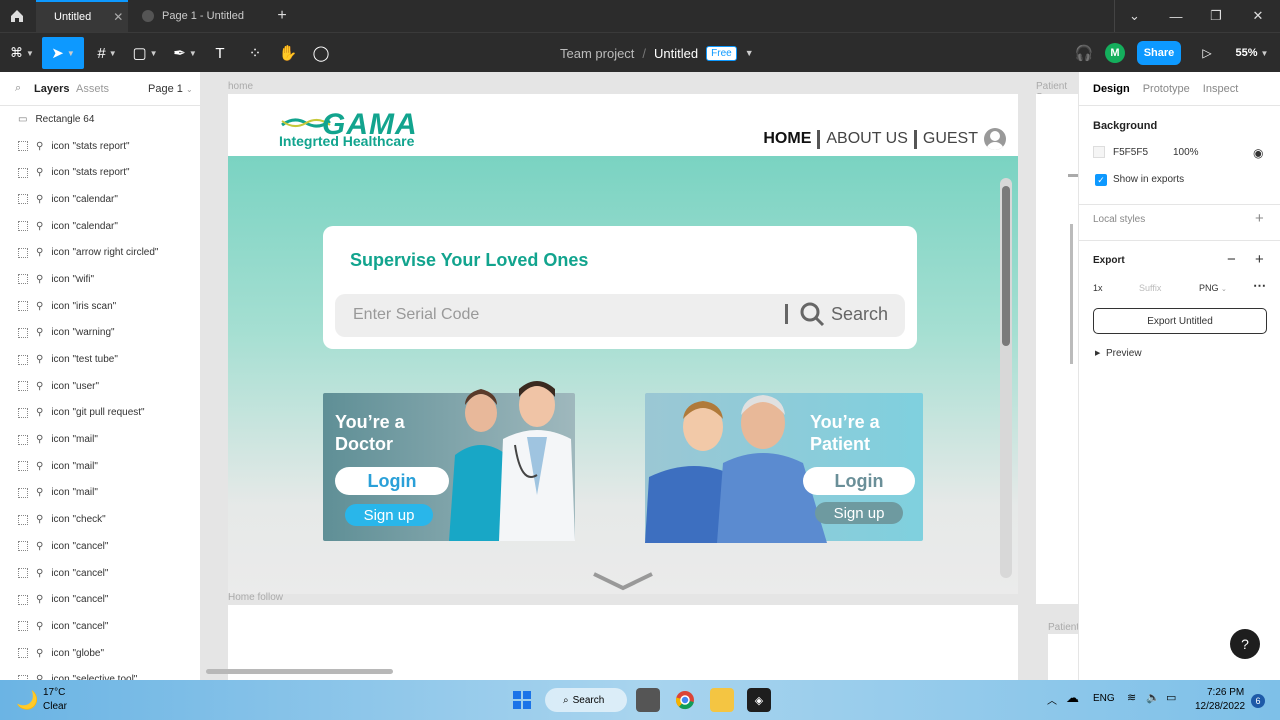 This screenshot has width=1280, height=720. I want to click on text-tool: T, so click(220, 53).